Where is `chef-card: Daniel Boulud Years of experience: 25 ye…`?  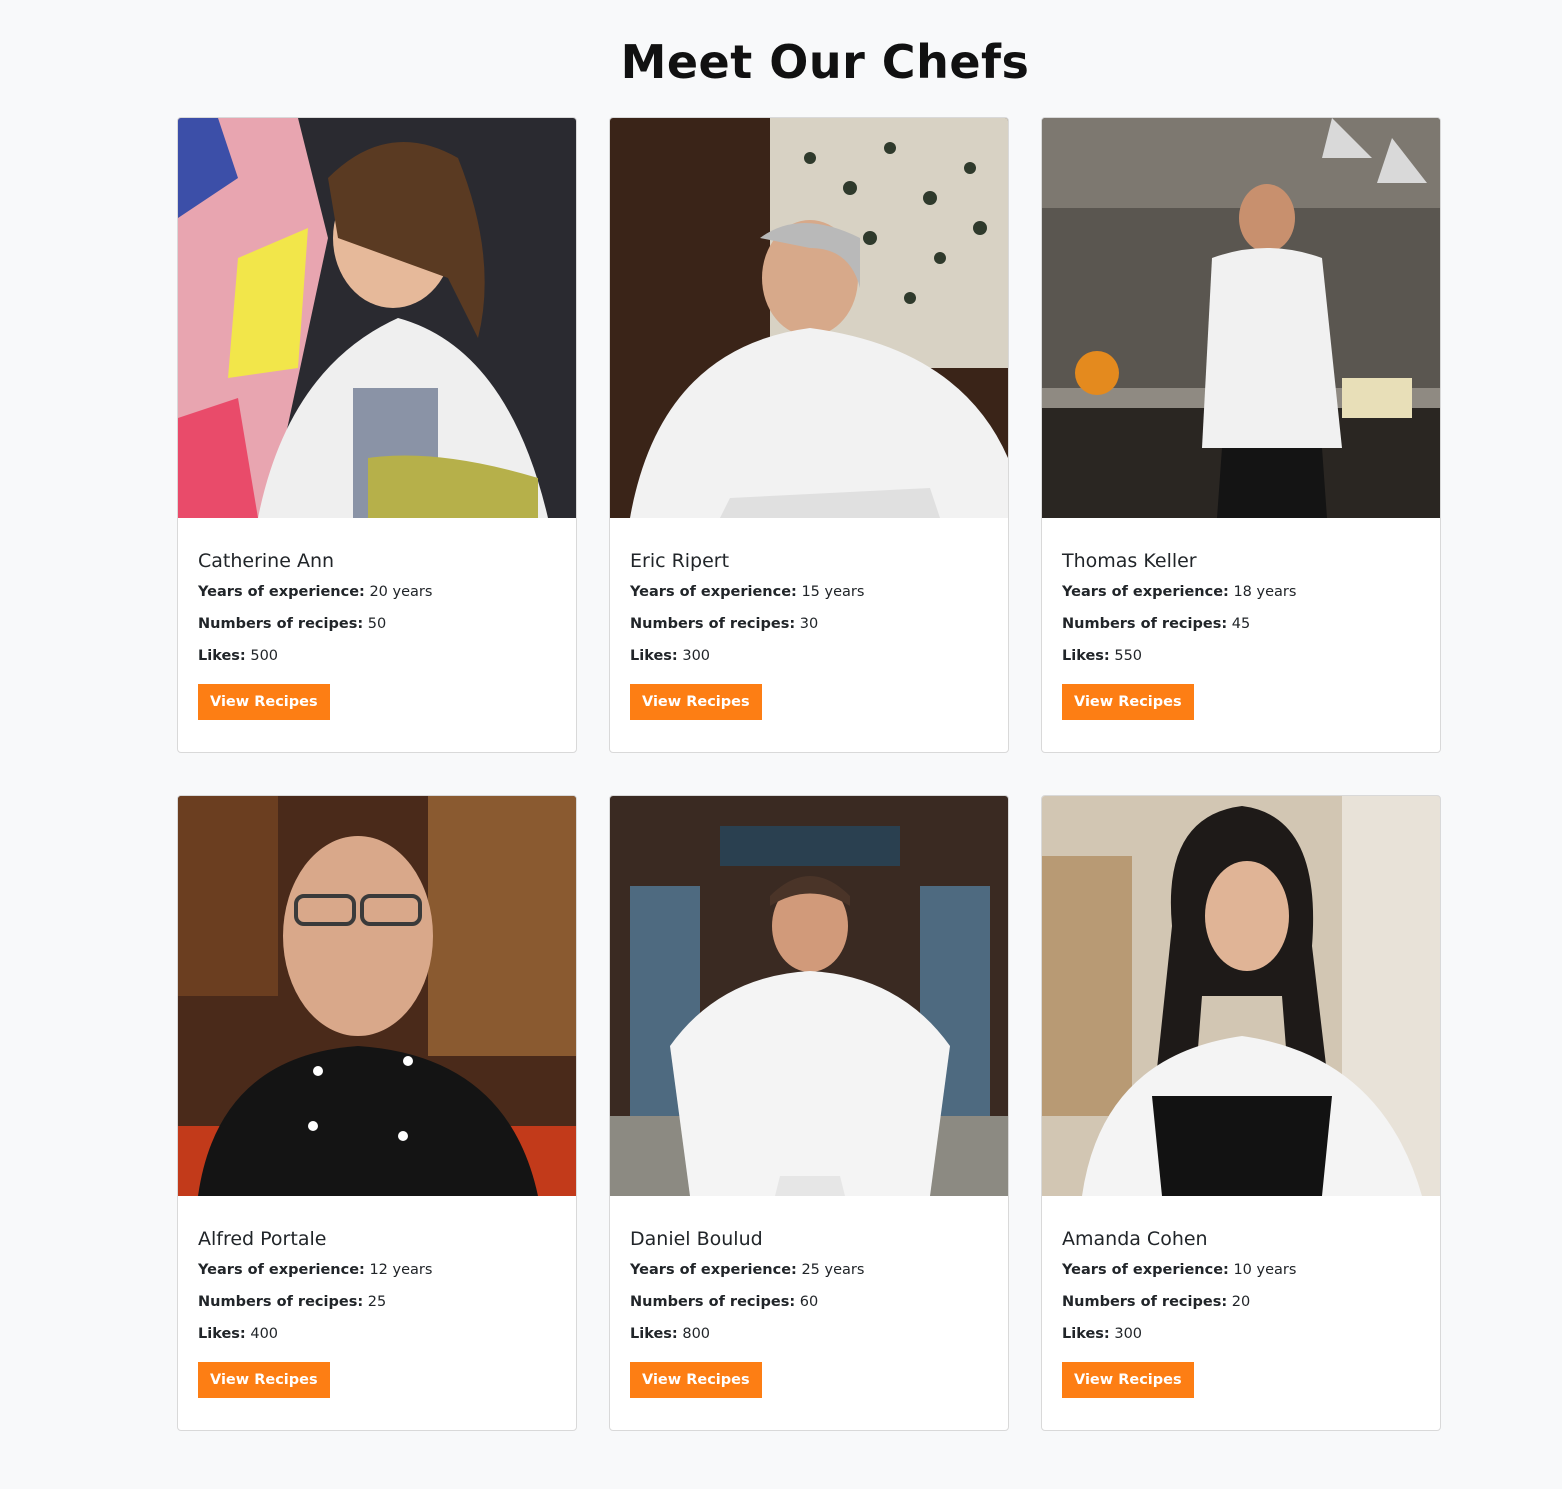
chef-card: Daniel Boulud Years of experience: 25 ye… is located at coordinates (809, 1113).